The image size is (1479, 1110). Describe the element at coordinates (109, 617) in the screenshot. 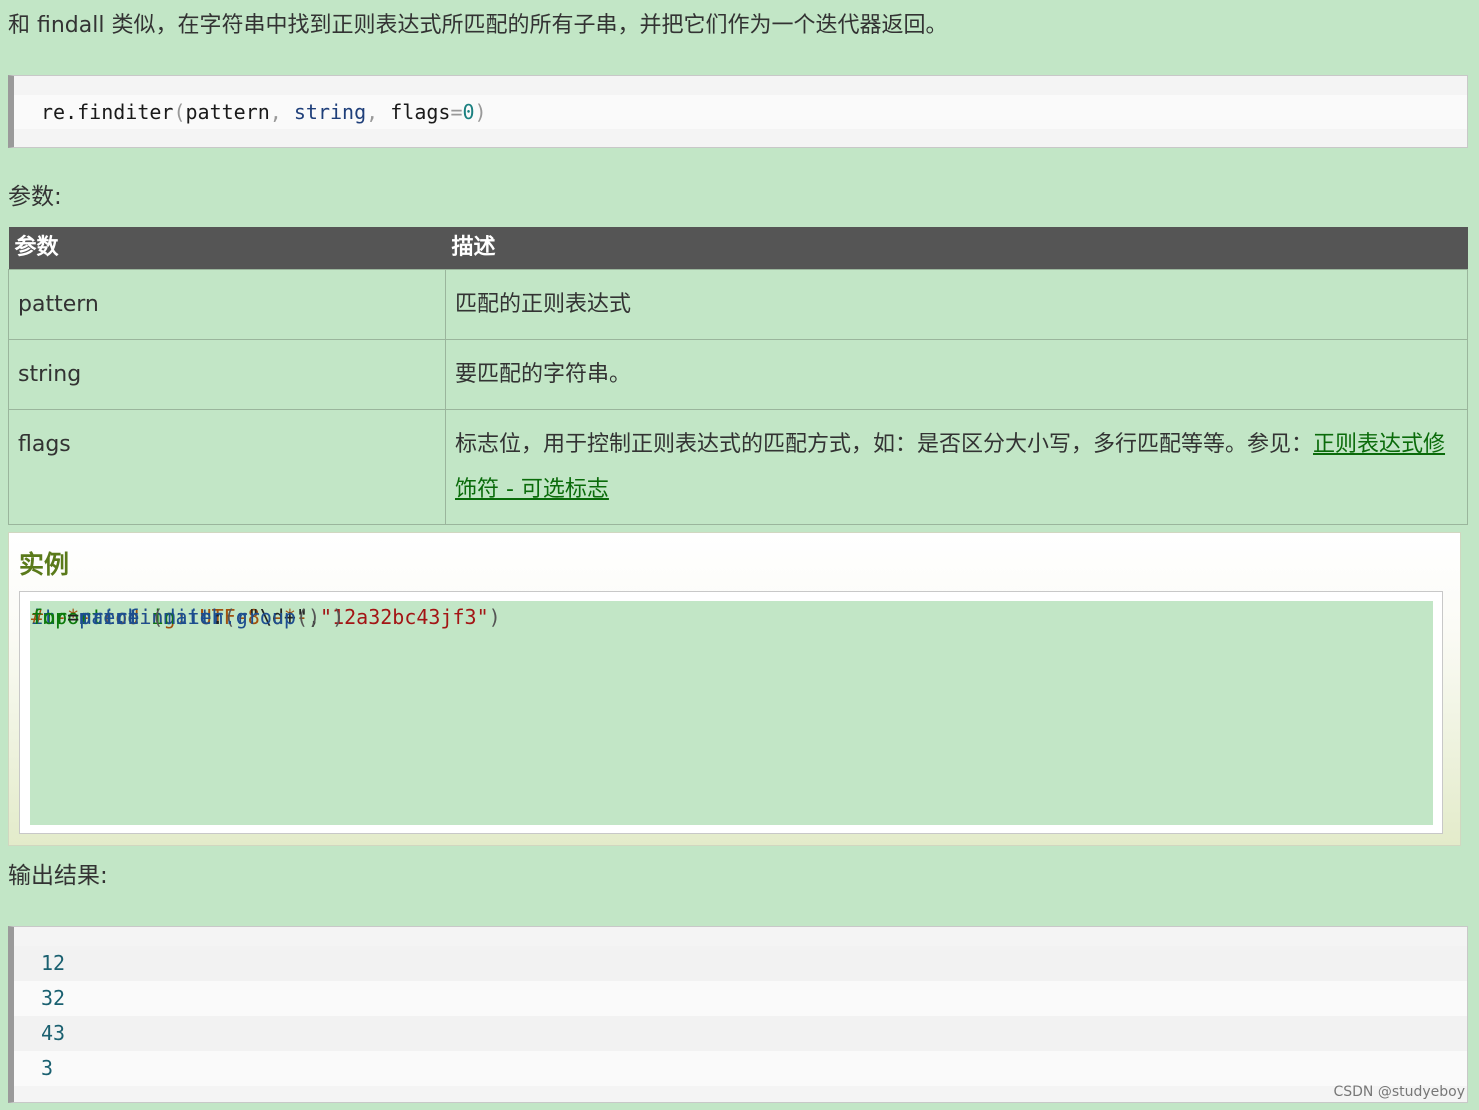

I see `code-print: print` at that location.